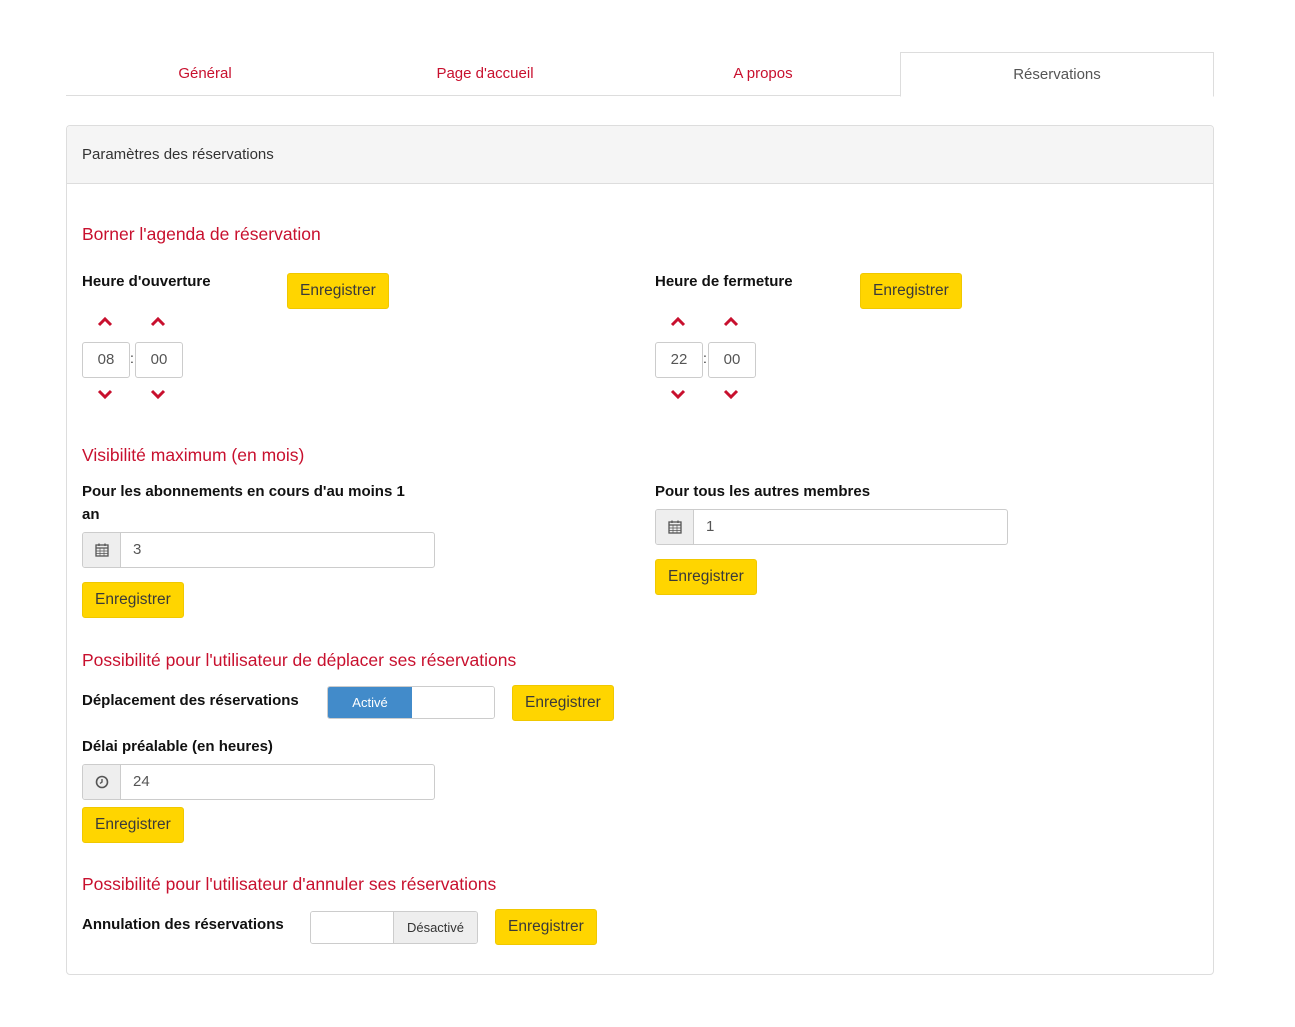  Describe the element at coordinates (485, 74) in the screenshot. I see `tab-page-accueil: Page d'accueil` at that location.